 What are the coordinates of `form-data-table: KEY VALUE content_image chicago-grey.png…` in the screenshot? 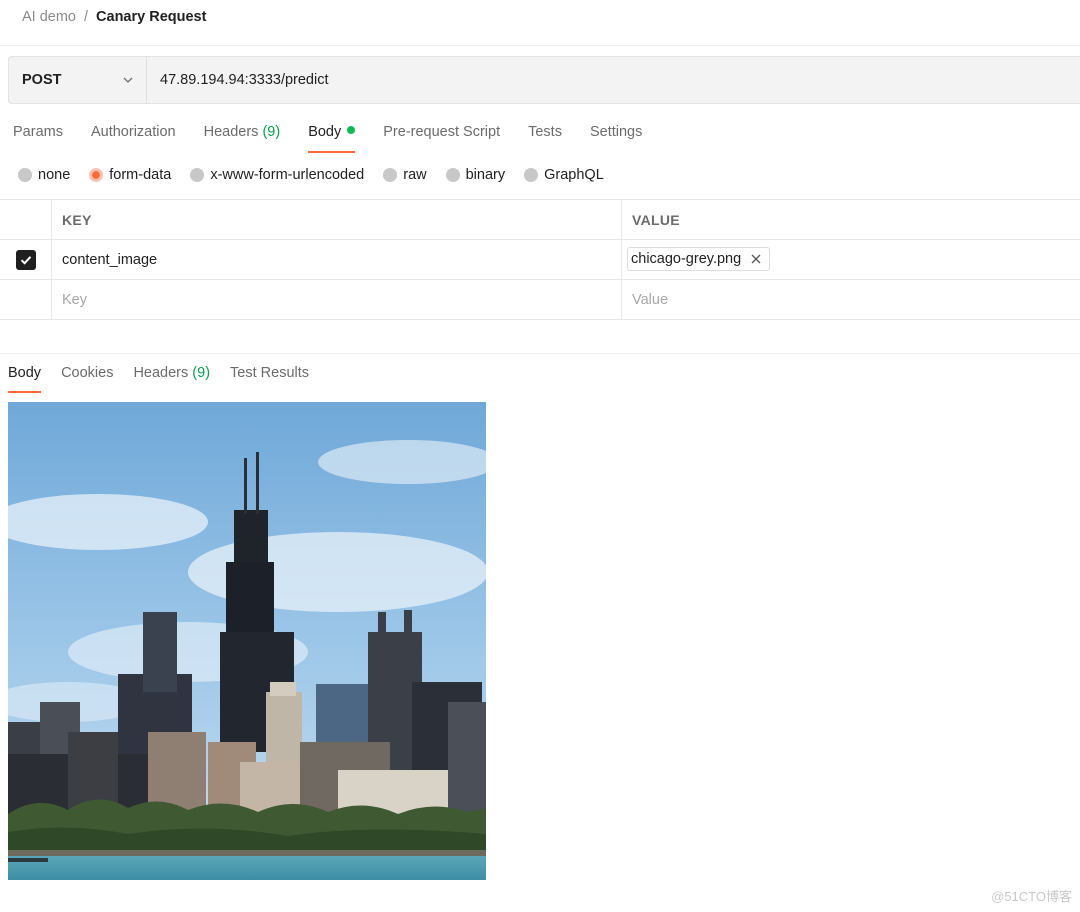 It's located at (540, 259).